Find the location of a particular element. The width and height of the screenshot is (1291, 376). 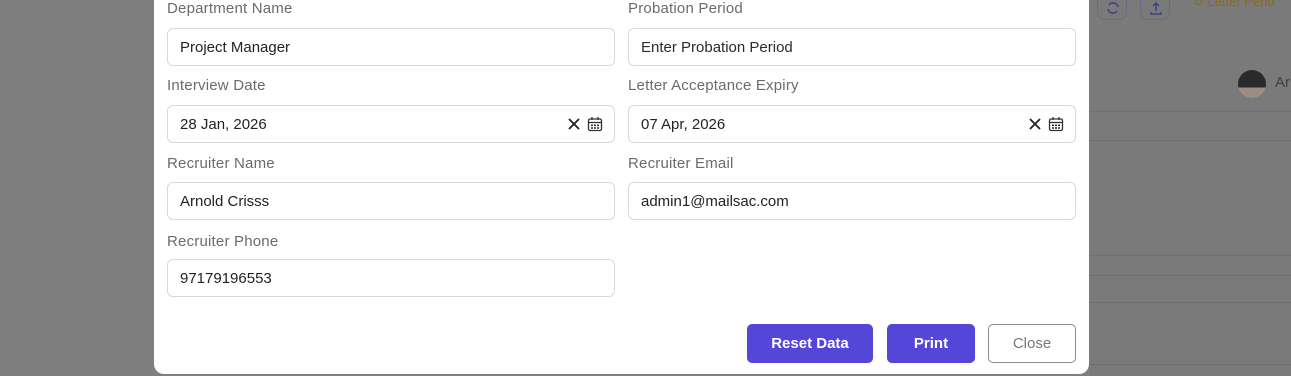

letter-acceptance-expiry-picker is located at coordinates (852, 124).